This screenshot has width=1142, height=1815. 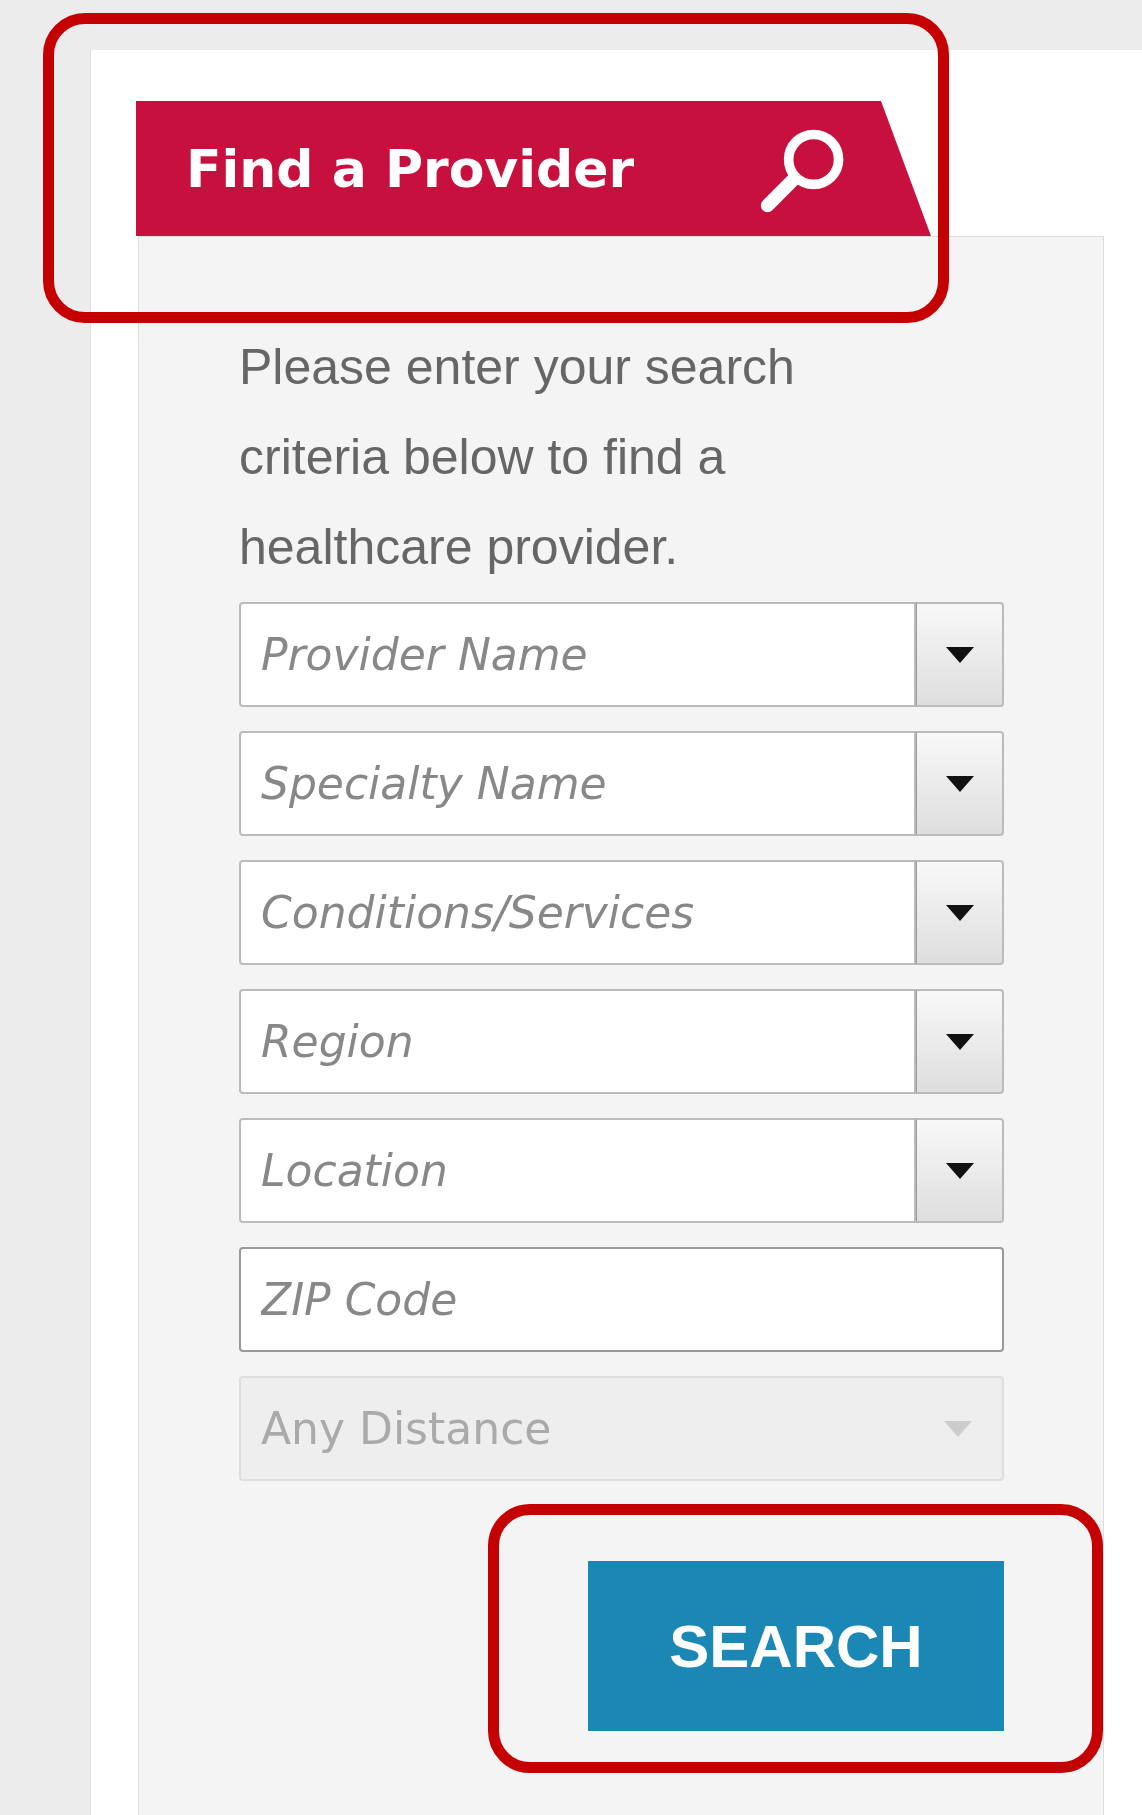 I want to click on combo-field: Location, so click(x=577, y=1170).